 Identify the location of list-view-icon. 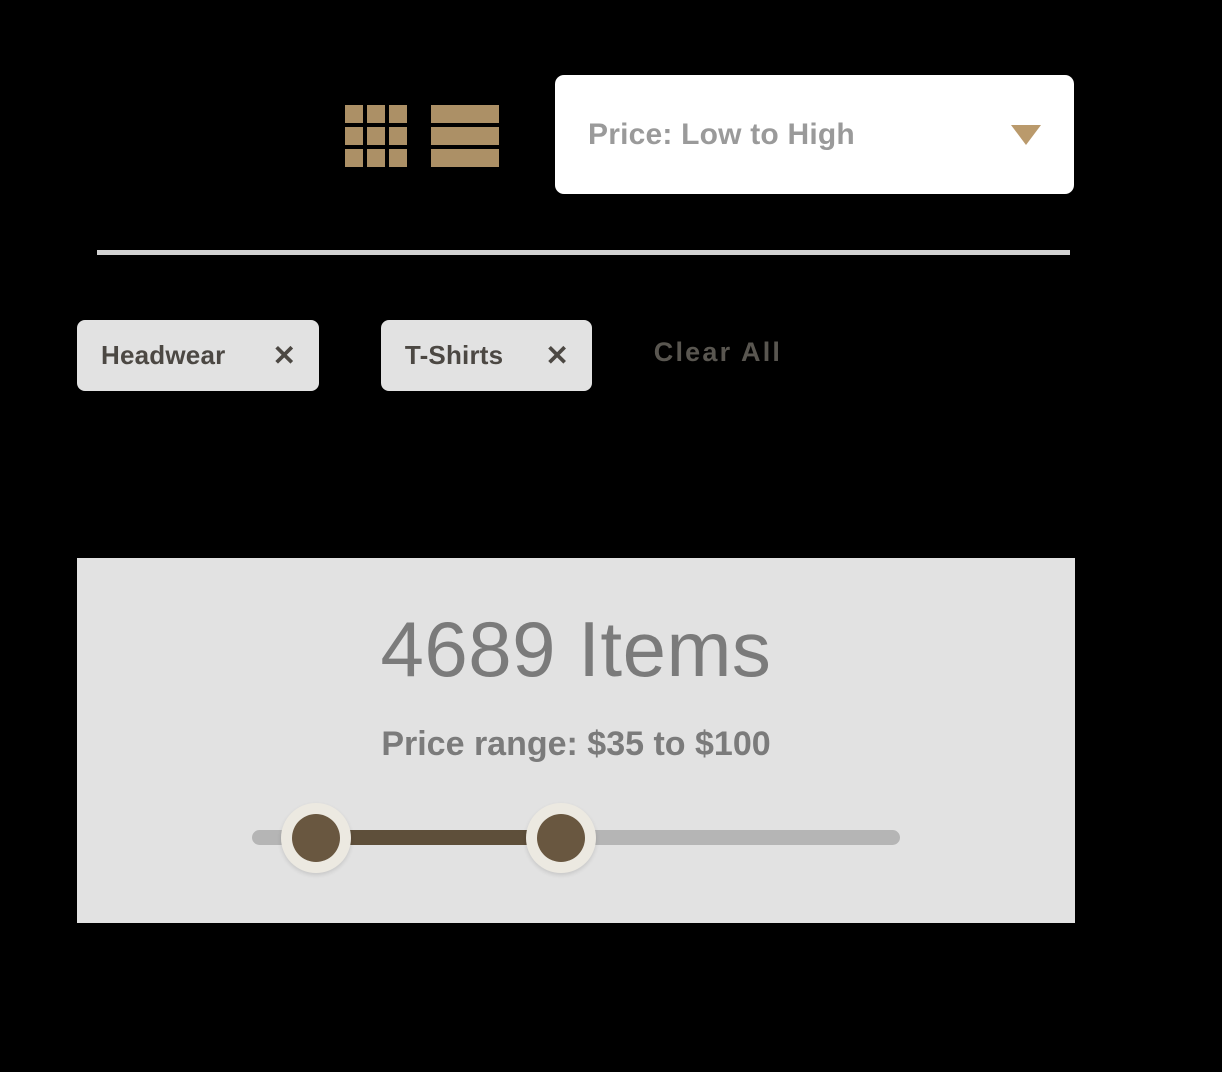
(465, 136).